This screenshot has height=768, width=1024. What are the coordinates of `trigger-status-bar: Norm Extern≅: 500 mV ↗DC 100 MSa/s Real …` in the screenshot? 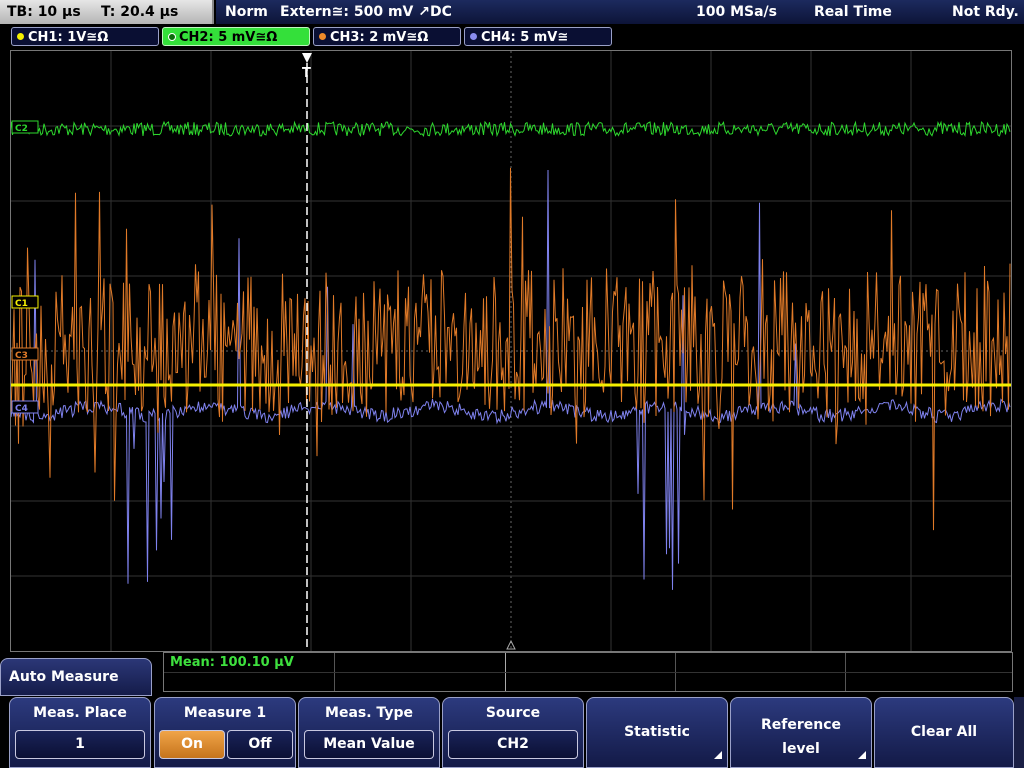 It's located at (620, 12).